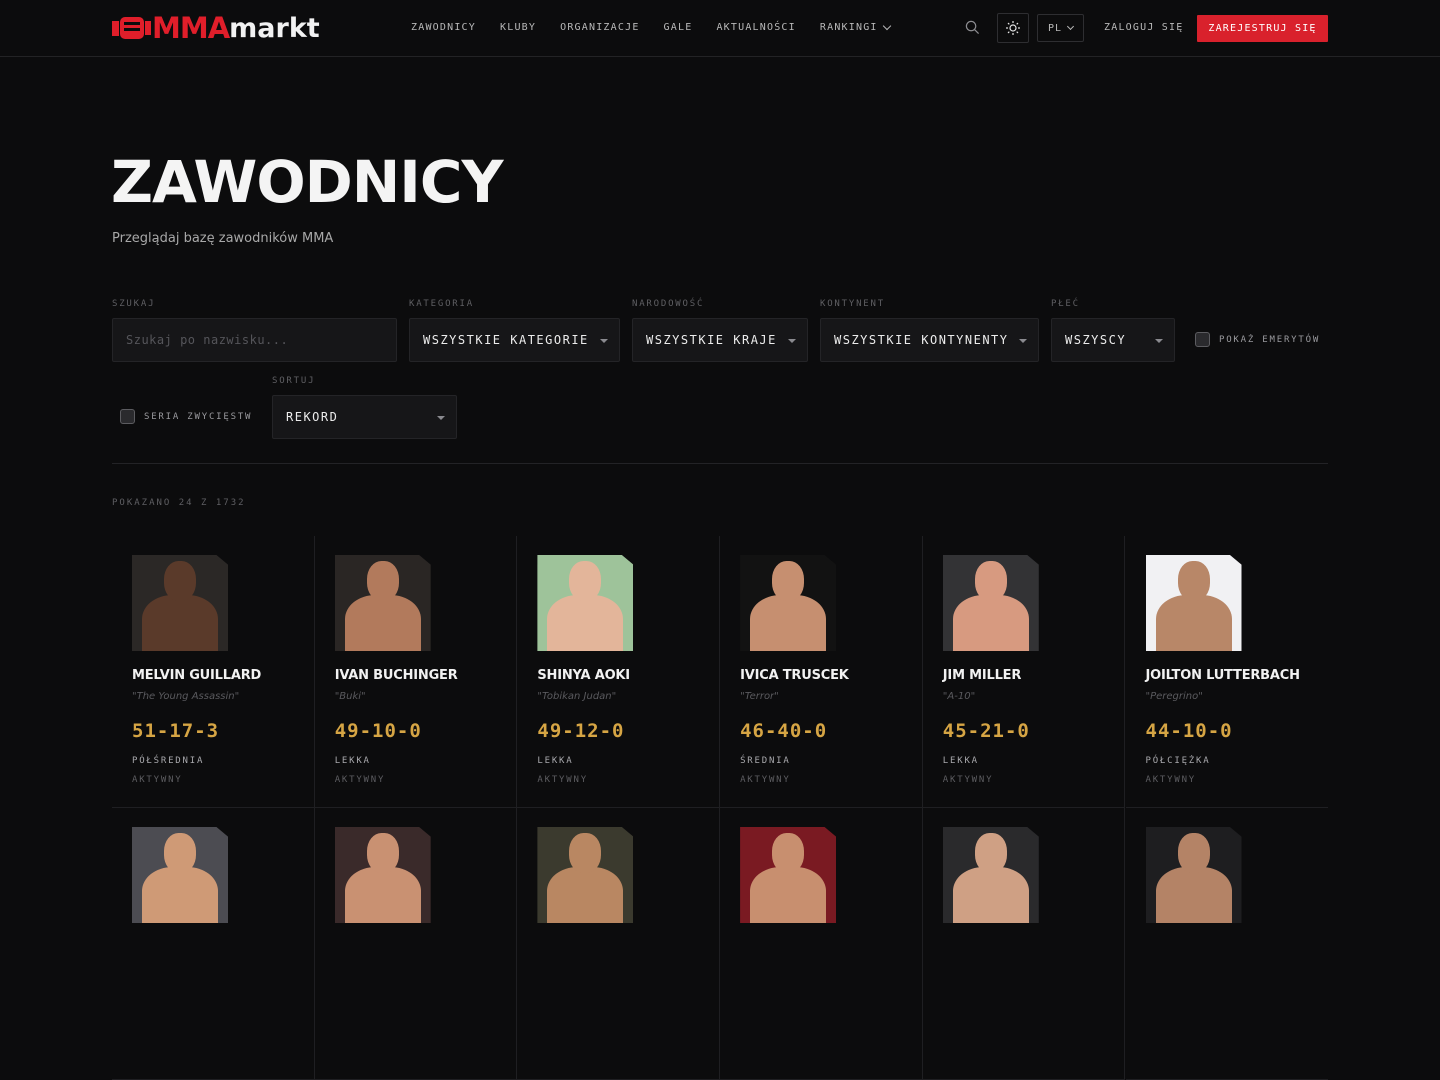 Image resolution: width=1440 pixels, height=1080 pixels. I want to click on win-streak-checkbox: SERIA ZWYCIĘSTW, so click(186, 416).